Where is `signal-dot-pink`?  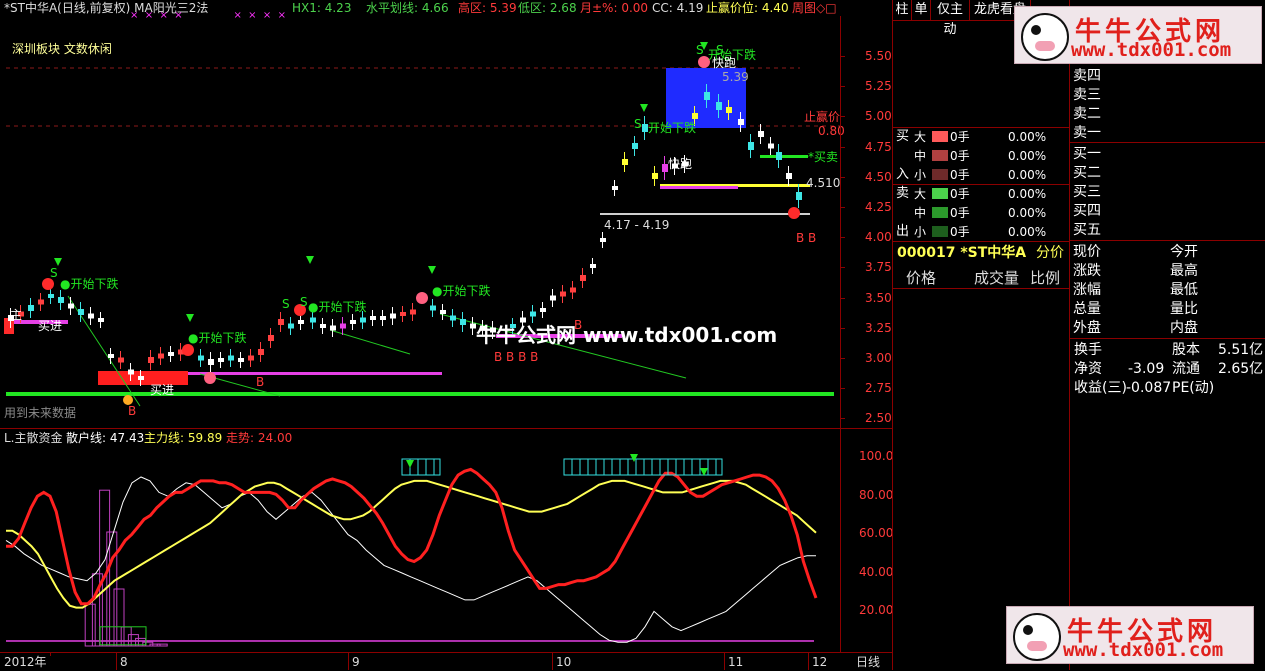
signal-dot-pink is located at coordinates (210, 378).